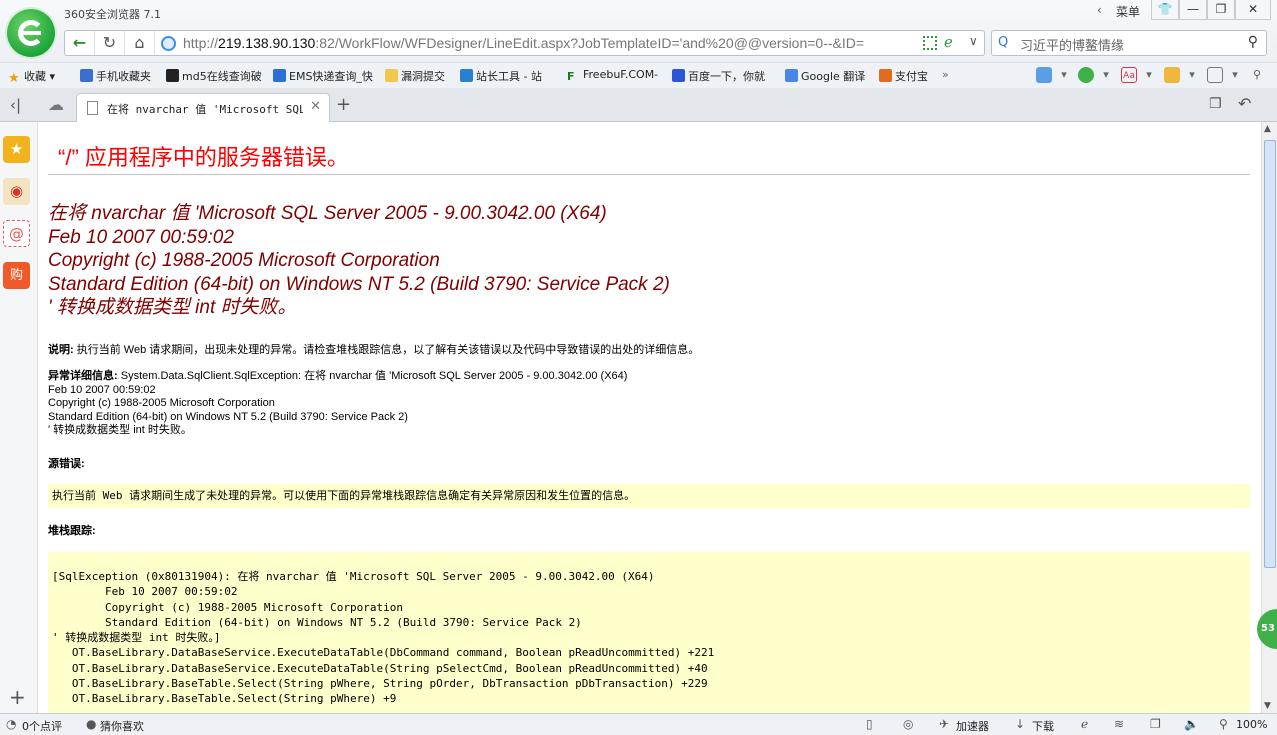  What do you see at coordinates (16, 191) in the screenshot?
I see `weibo-icon: ◉` at bounding box center [16, 191].